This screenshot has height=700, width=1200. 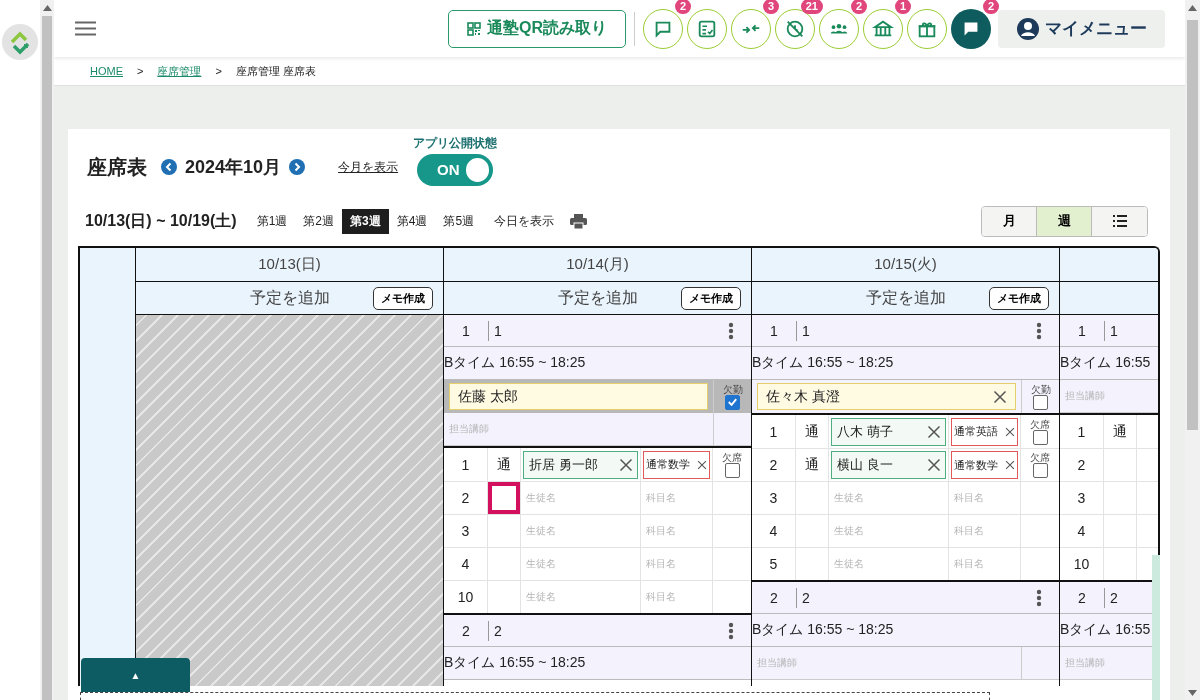 I want to click on teacher-field: 佐々木 真澄, so click(x=886, y=396).